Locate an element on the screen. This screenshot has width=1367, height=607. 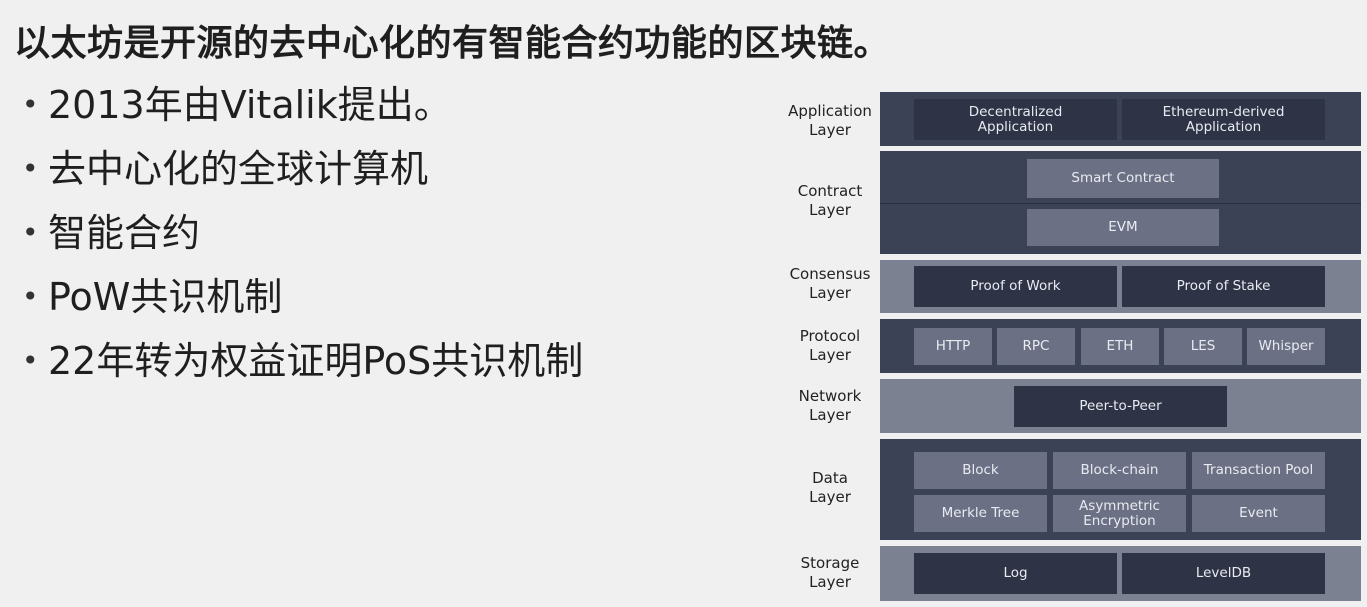
layer-label-storage: Storage Layer is located at coordinates (830, 572).